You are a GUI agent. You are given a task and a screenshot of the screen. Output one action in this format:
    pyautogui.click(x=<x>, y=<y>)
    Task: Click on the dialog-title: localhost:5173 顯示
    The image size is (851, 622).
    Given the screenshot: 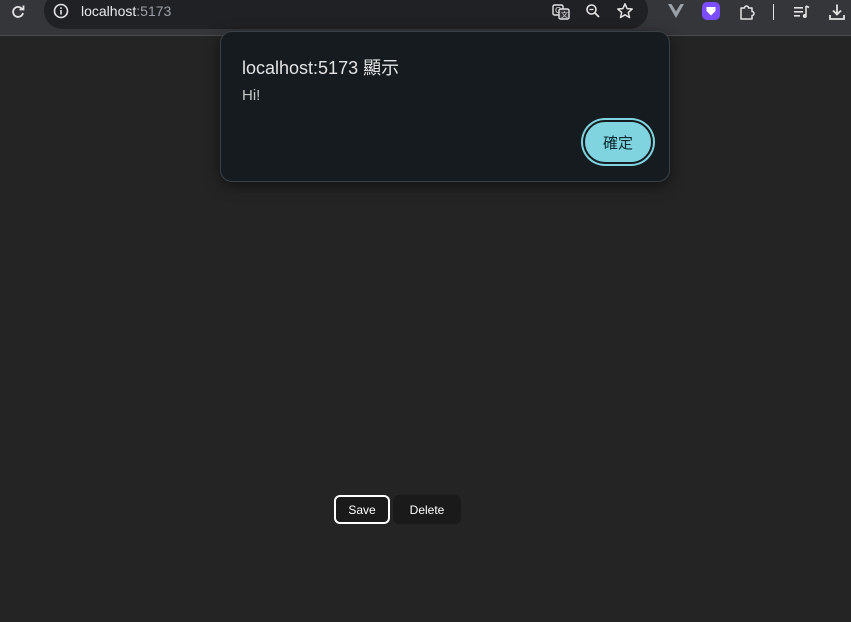 What is the action you would take?
    pyautogui.click(x=321, y=68)
    